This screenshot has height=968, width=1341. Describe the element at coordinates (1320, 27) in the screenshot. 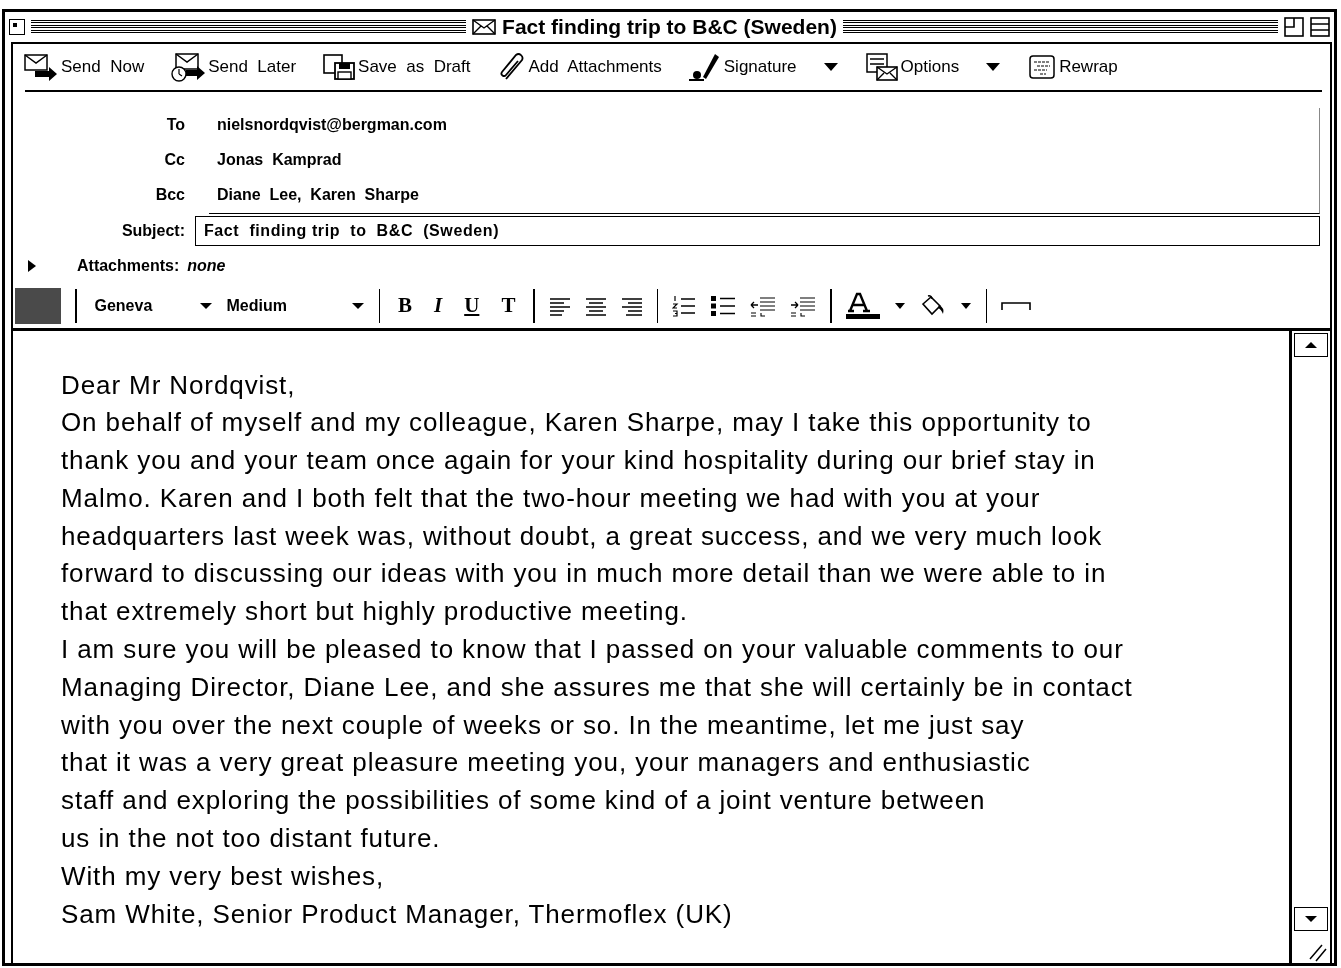

I see `collapse-box` at that location.